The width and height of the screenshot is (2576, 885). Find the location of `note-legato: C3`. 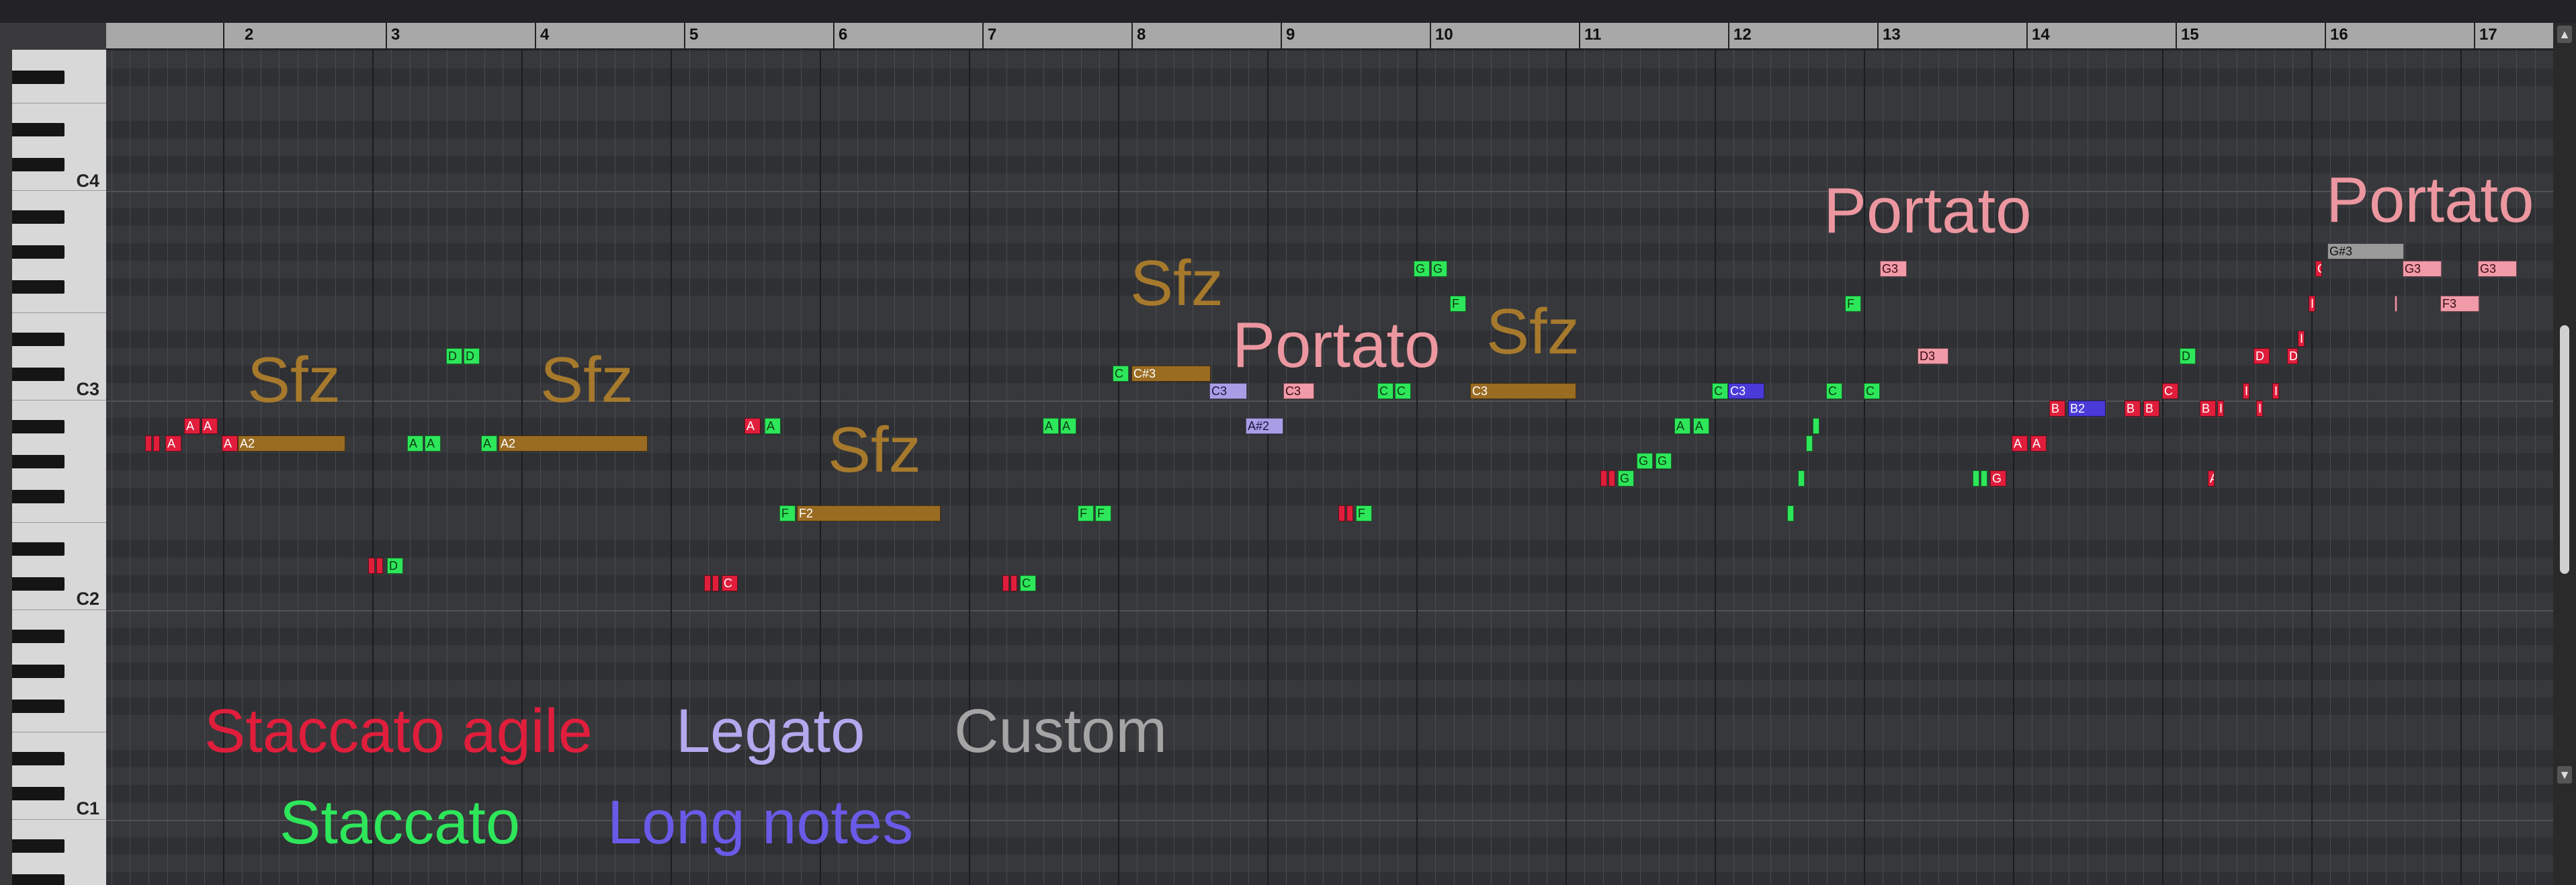

note-legato: C3 is located at coordinates (1228, 391).